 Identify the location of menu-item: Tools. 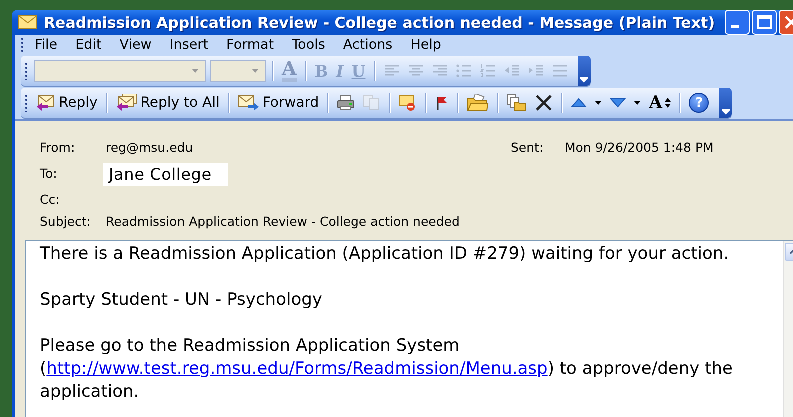
(308, 45).